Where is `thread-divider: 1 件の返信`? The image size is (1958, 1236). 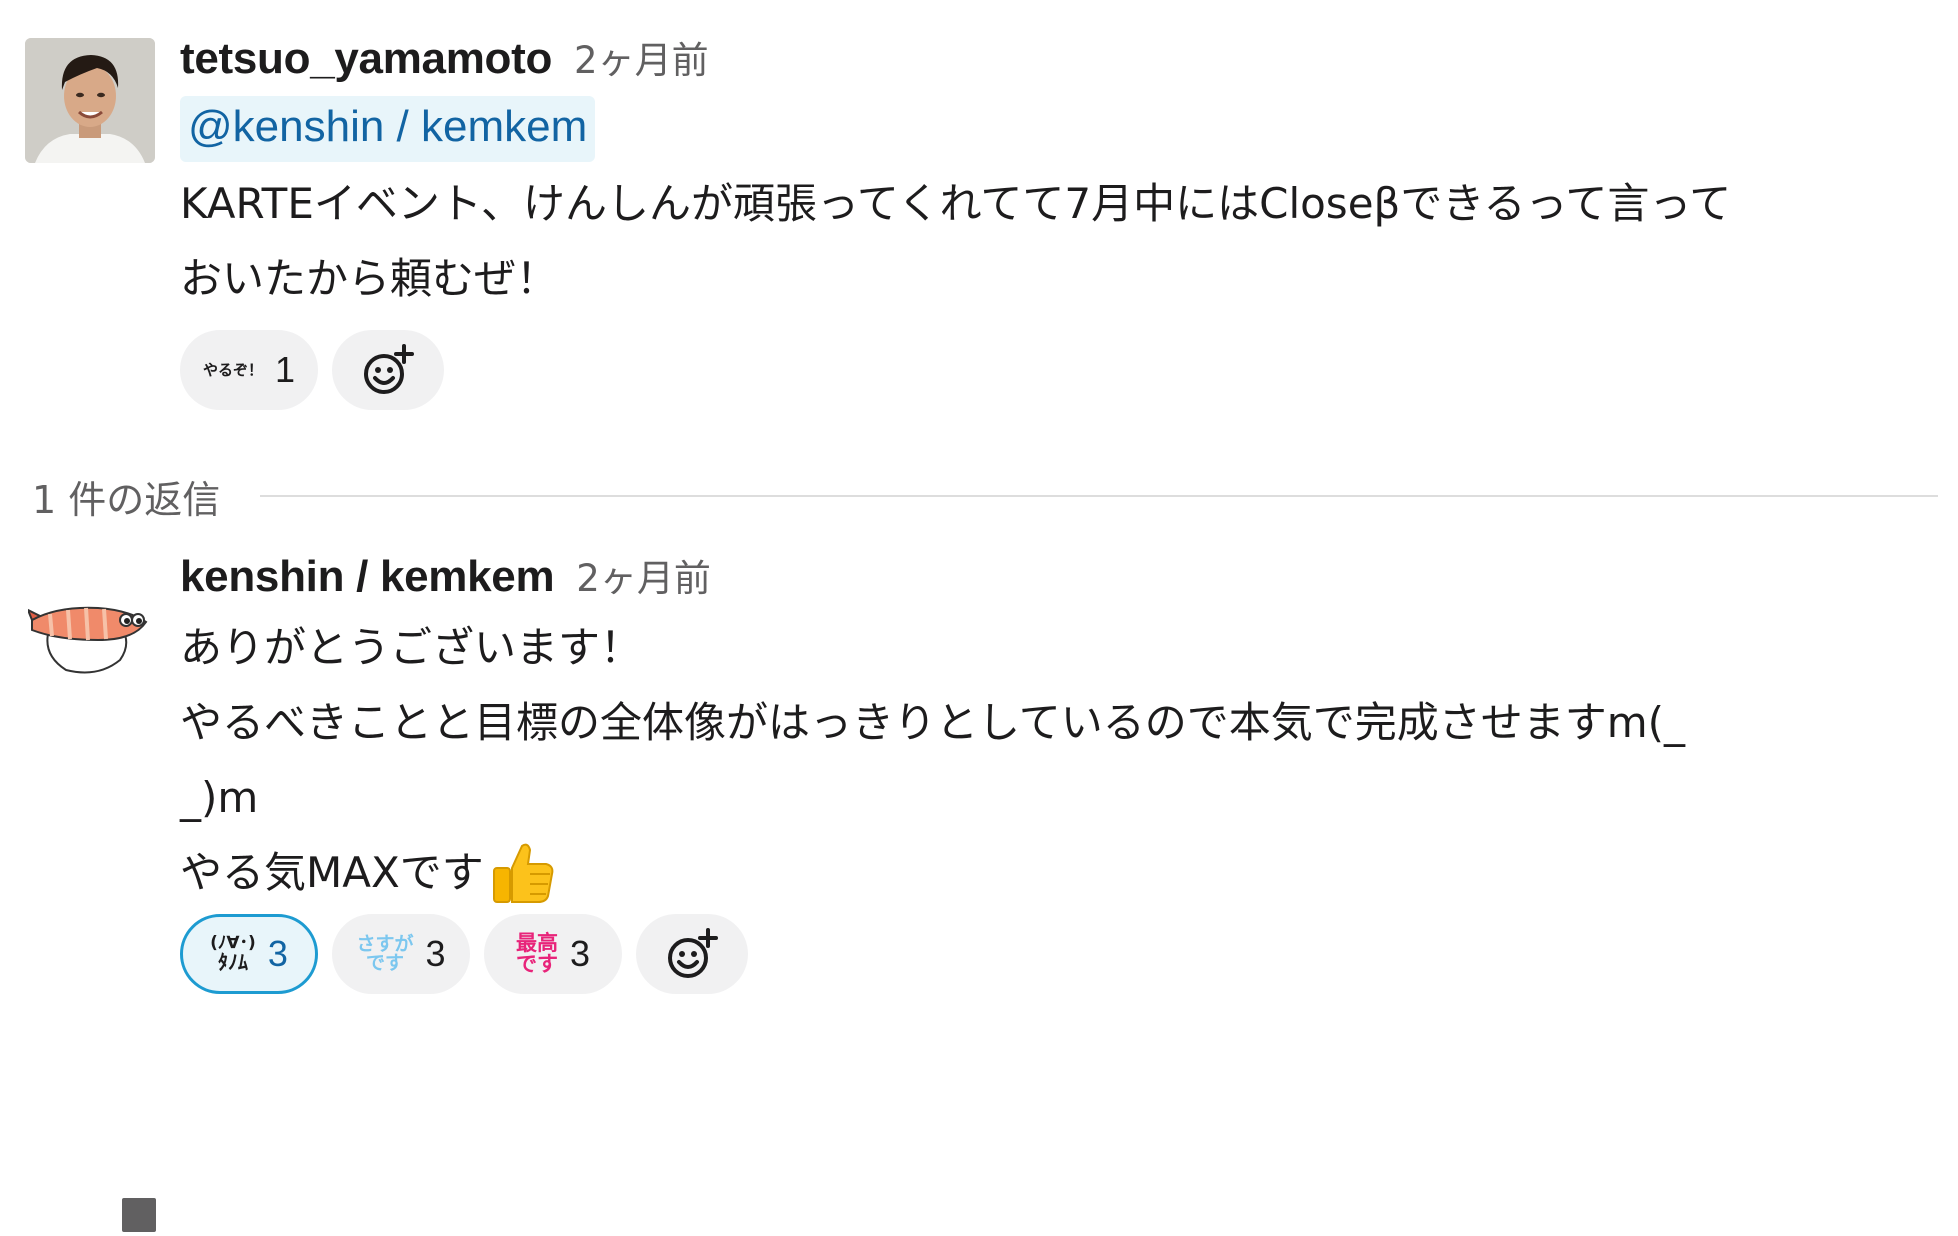 thread-divider: 1 件の返信 is located at coordinates (985, 496).